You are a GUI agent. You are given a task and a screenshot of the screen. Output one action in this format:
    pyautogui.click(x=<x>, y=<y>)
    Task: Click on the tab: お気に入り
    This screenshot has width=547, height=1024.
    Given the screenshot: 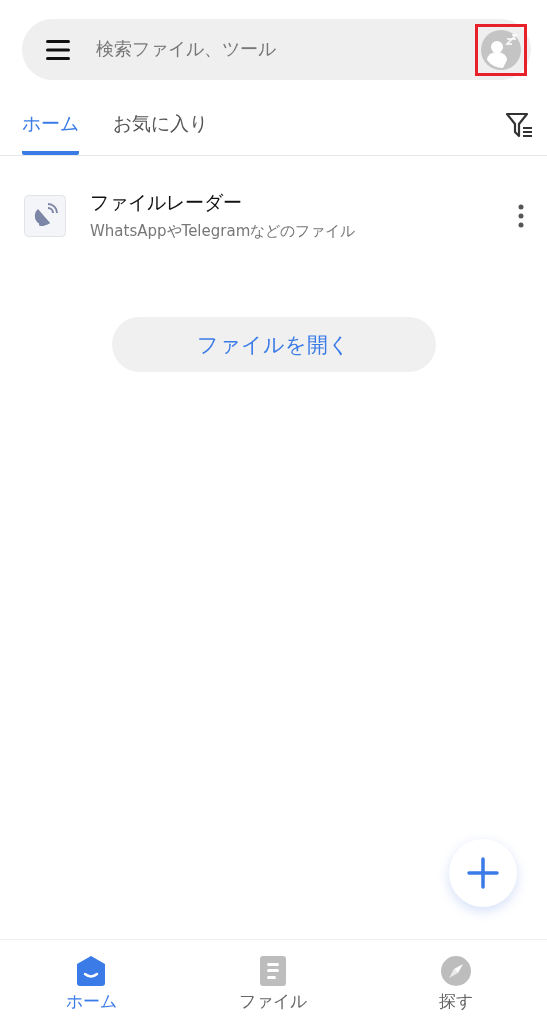 What is the action you would take?
    pyautogui.click(x=160, y=133)
    